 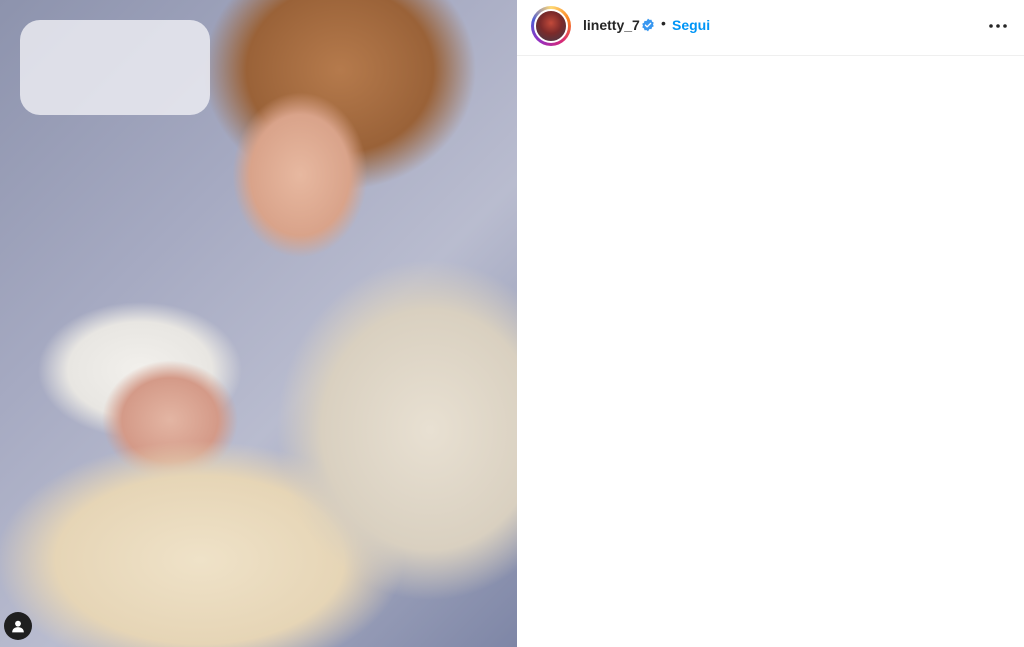 What do you see at coordinates (611, 25) in the screenshot?
I see `username-link: linetty_7` at bounding box center [611, 25].